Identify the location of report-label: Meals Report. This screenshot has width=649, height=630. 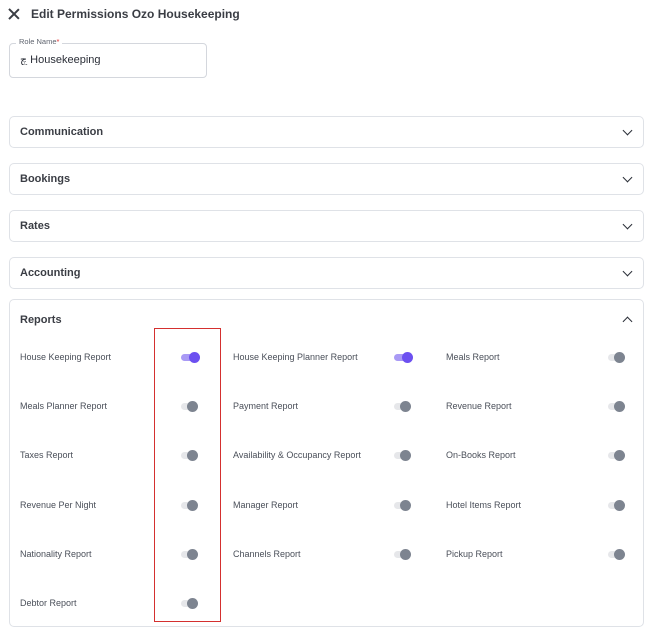
(473, 357).